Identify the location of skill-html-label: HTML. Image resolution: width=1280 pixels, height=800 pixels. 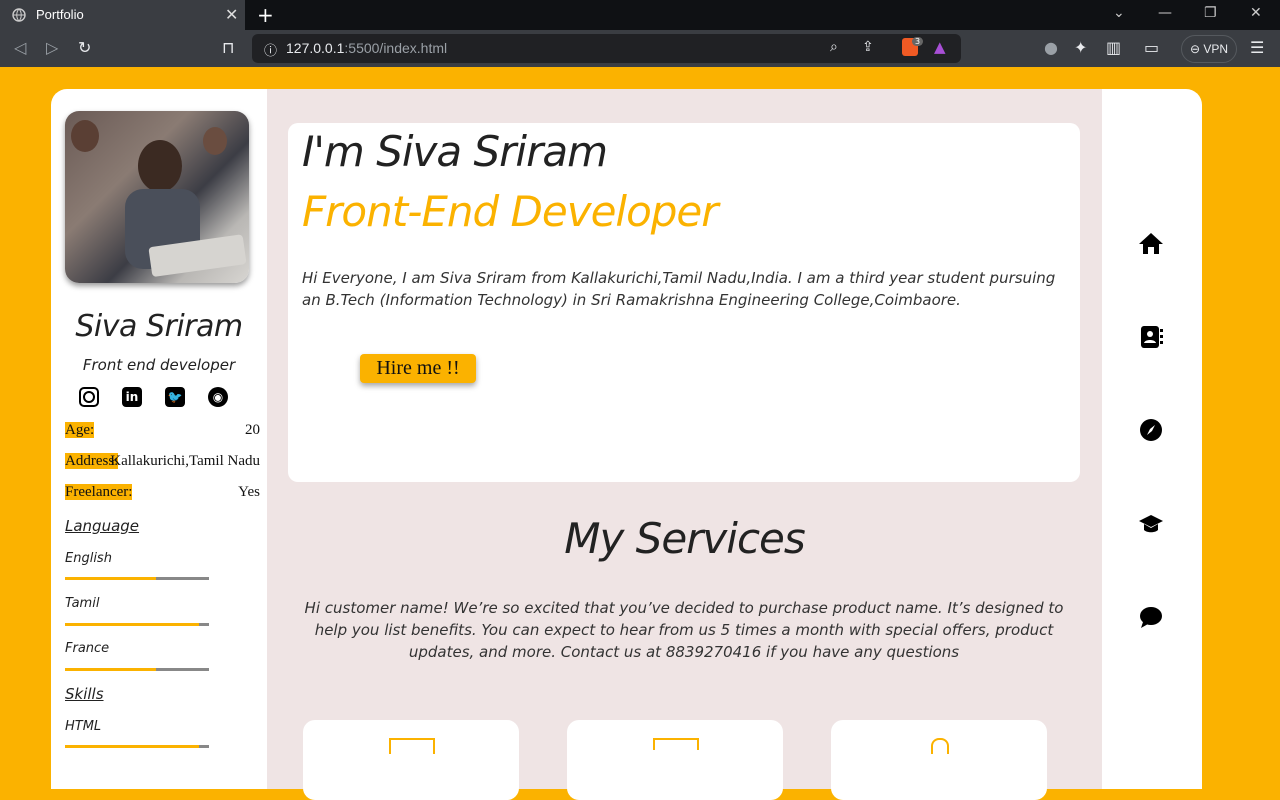
(83, 726).